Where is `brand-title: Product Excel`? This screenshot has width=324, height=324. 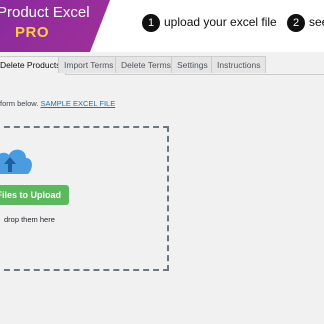
brand-title: Product Excel is located at coordinates (45, 12).